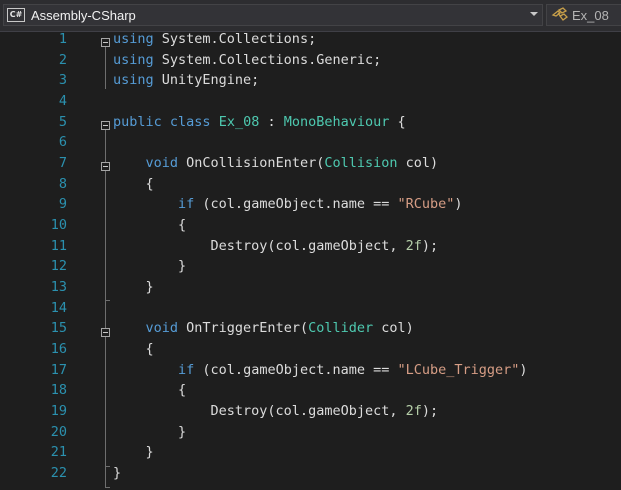 This screenshot has width=621, height=490. I want to click on code-line: 9 if (col.gameObject.name == "RCube"), so click(310, 204).